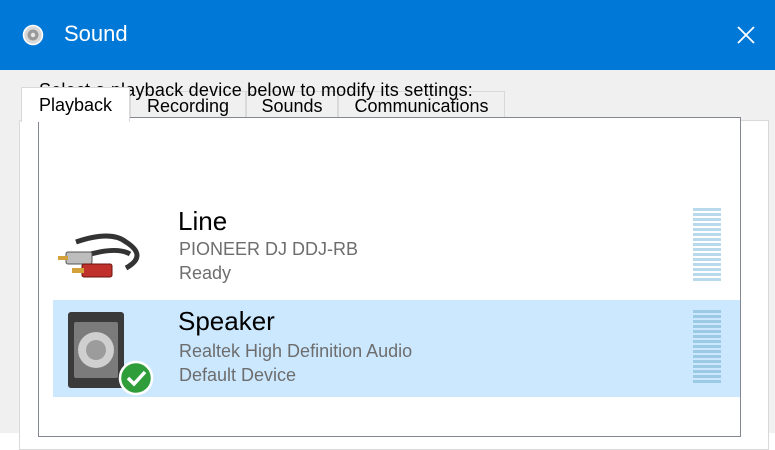 The image size is (775, 450). I want to click on default-check-icon, so click(136, 378).